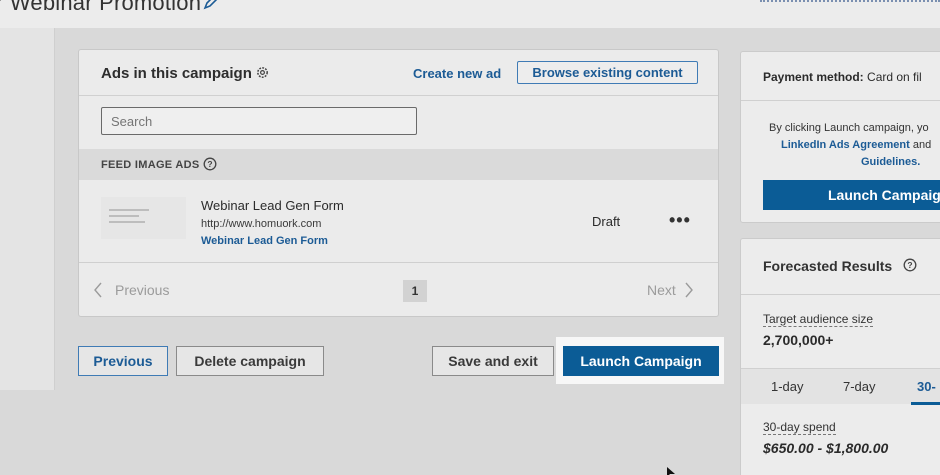  What do you see at coordinates (799, 427) in the screenshot?
I see `spend-label: 30-day spend` at bounding box center [799, 427].